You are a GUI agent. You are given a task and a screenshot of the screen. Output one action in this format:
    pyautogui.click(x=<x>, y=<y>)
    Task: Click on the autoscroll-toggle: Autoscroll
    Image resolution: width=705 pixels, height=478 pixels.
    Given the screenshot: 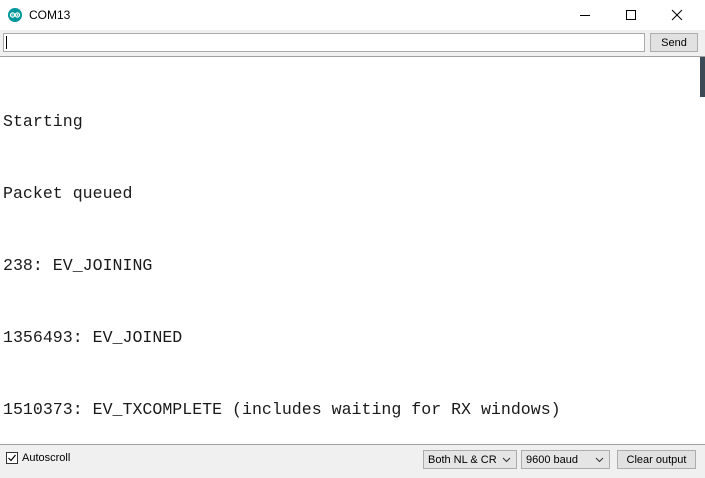 What is the action you would take?
    pyautogui.click(x=38, y=458)
    